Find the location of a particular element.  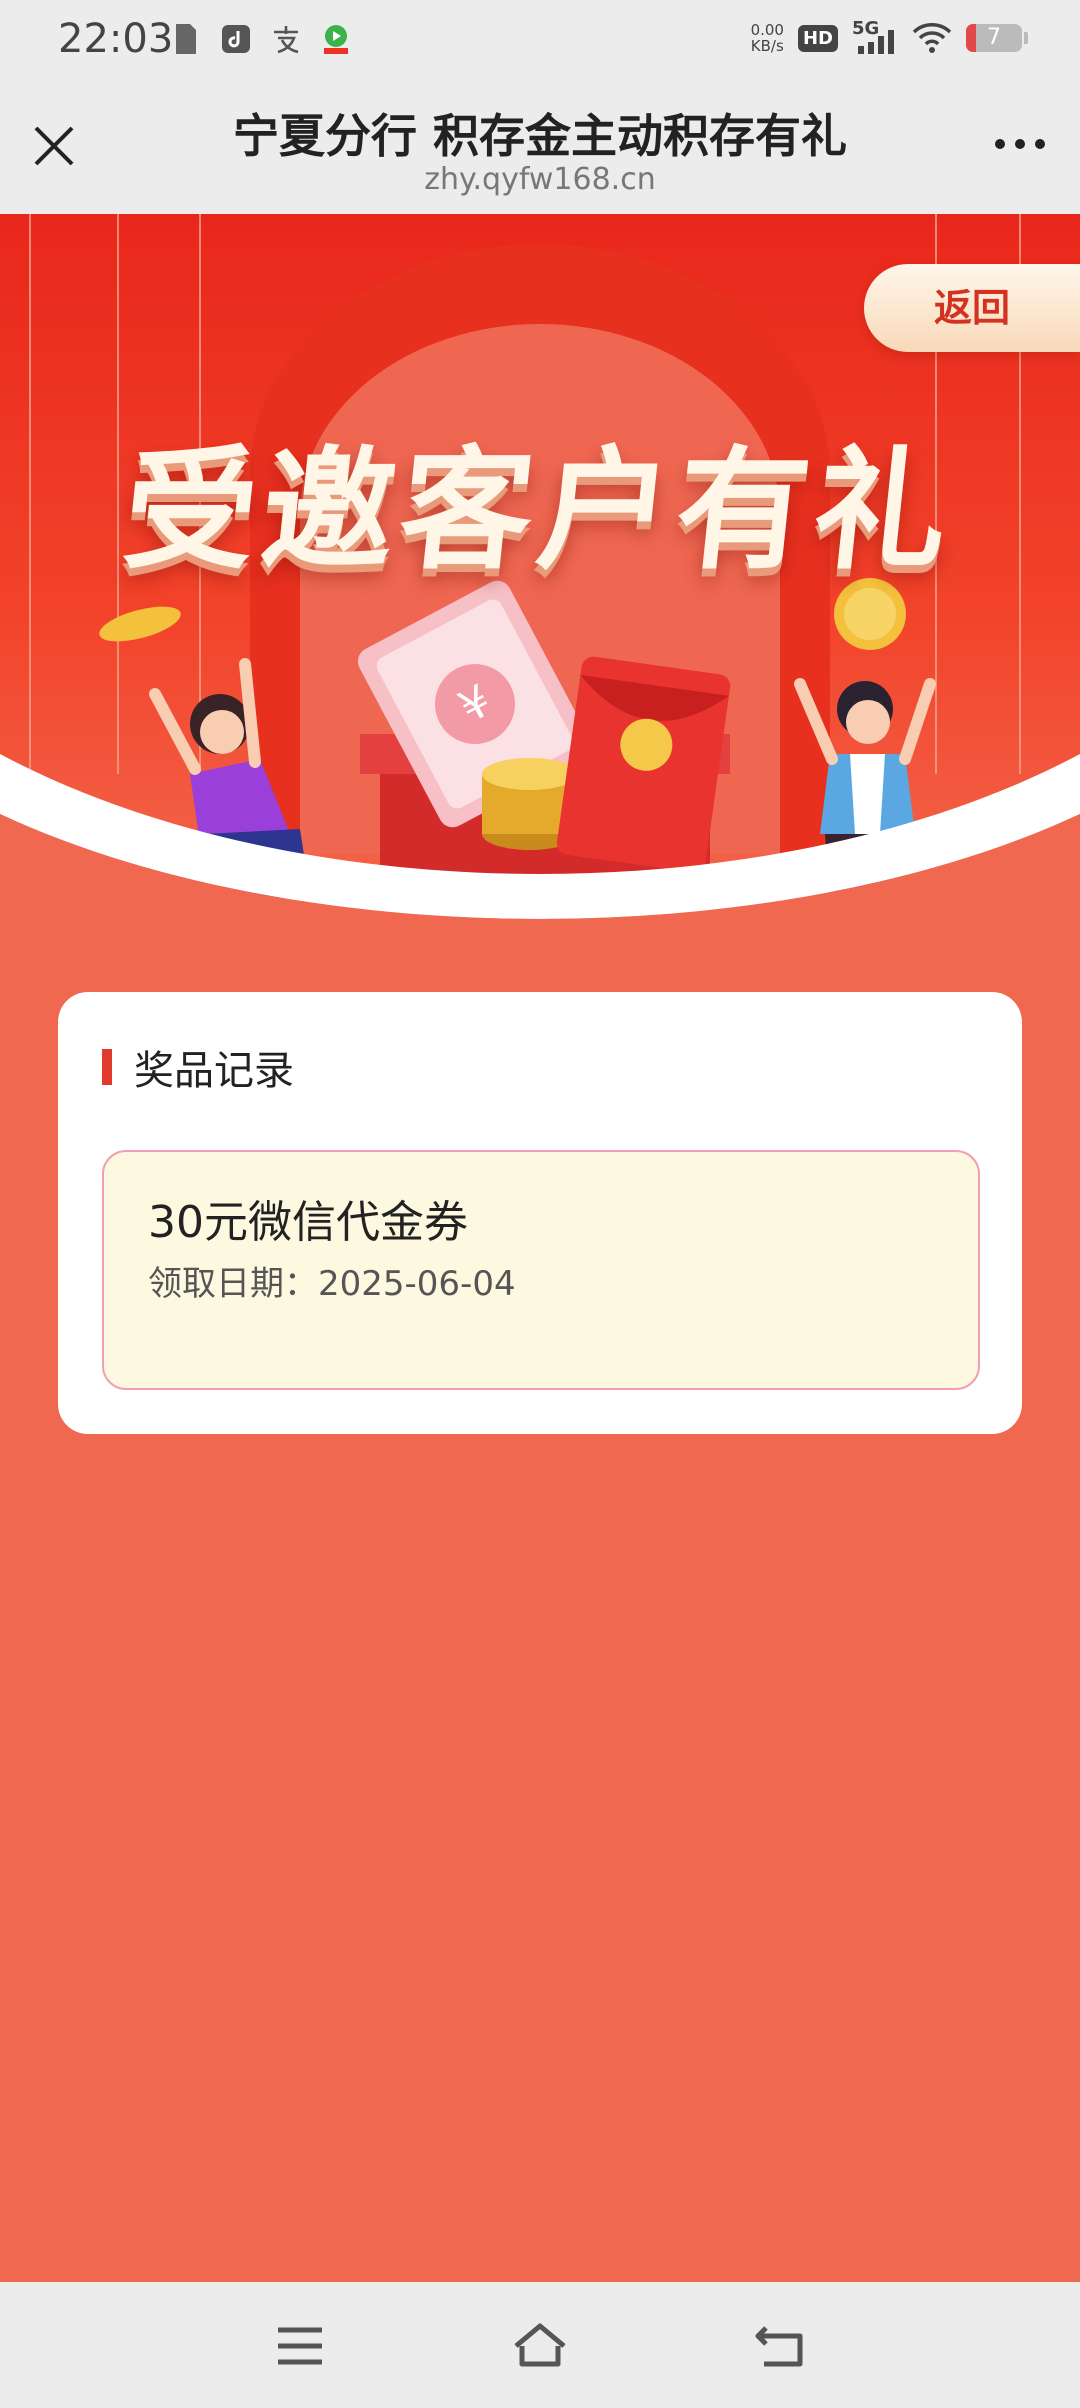

status-right: 0.00 KB/s HD 5G 7 is located at coordinates (889, 37).